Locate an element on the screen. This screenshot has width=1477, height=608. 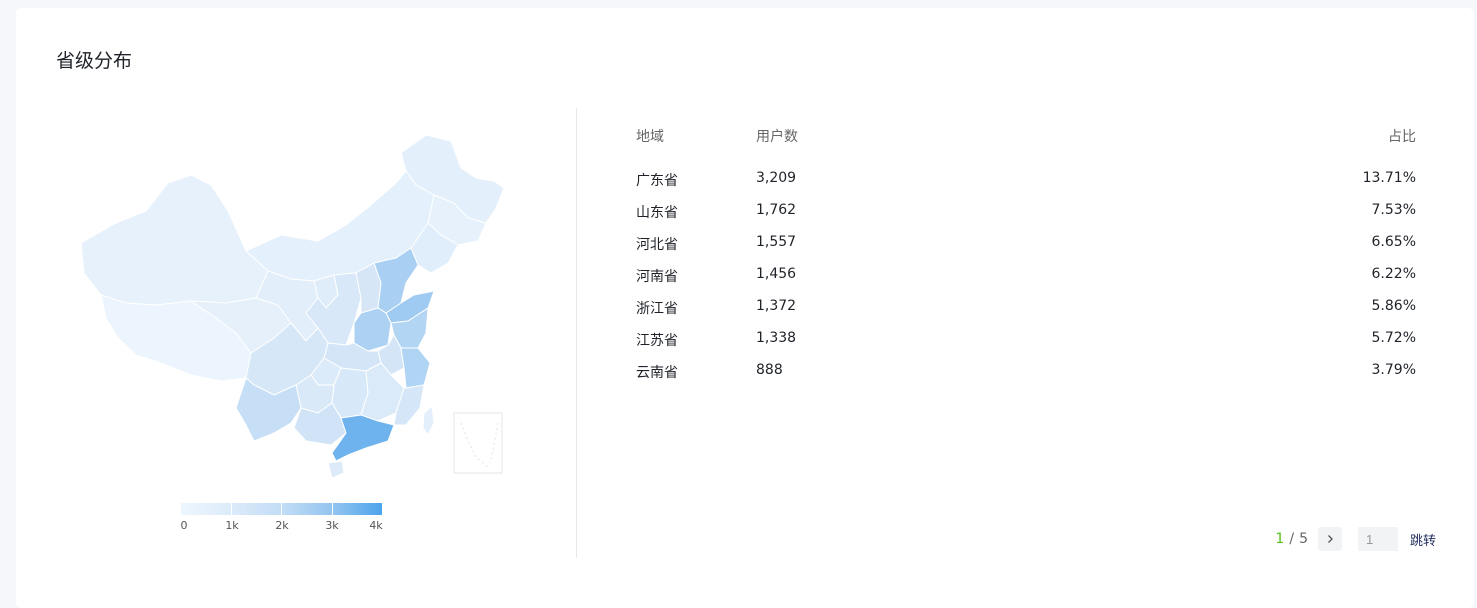
table-row: 云南省 888 3.79% is located at coordinates (1026, 378).